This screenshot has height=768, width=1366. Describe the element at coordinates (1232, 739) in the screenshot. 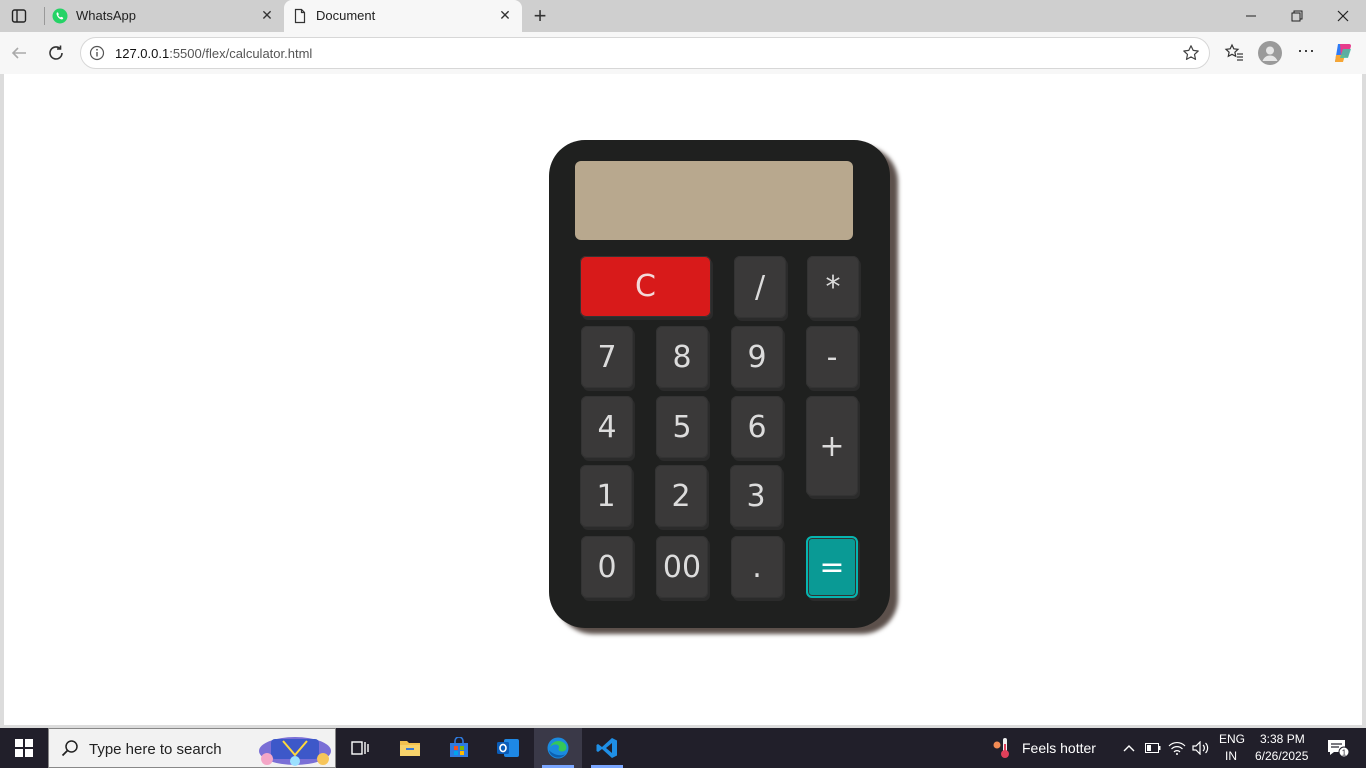

I see `language-code: ENG` at that location.